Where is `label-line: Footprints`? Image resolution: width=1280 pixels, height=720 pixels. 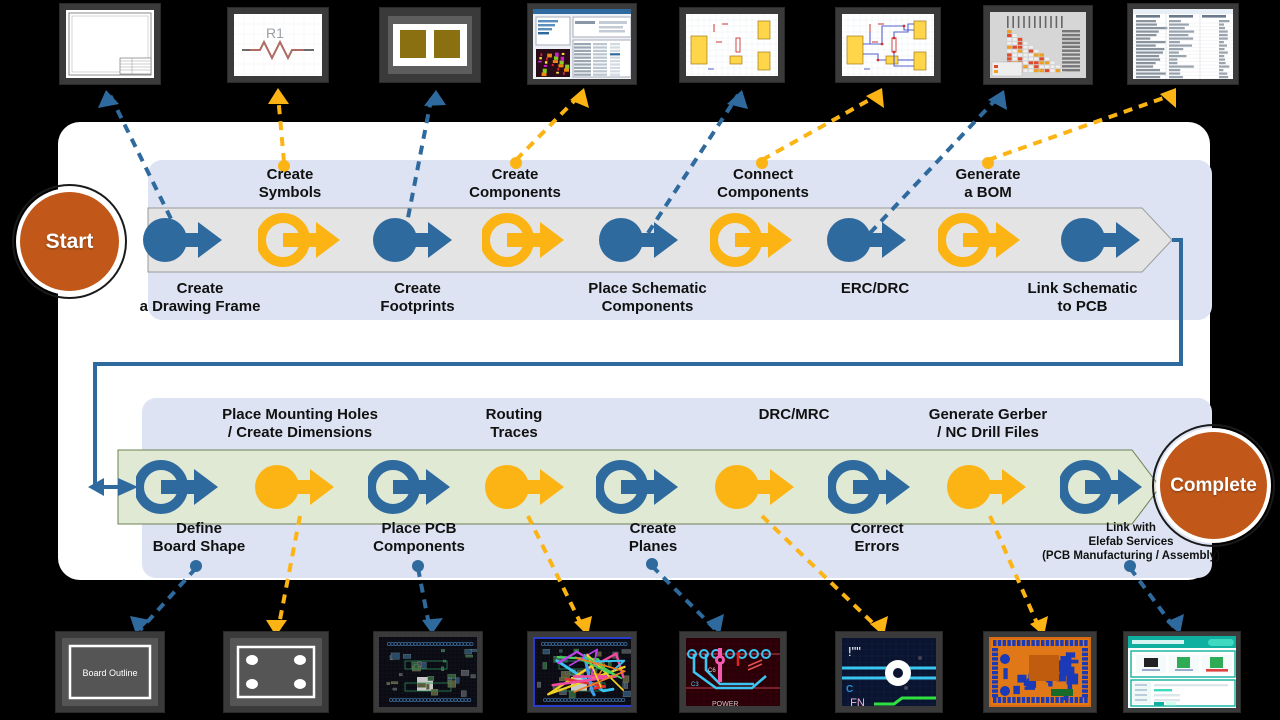 label-line: Footprints is located at coordinates (417, 306).